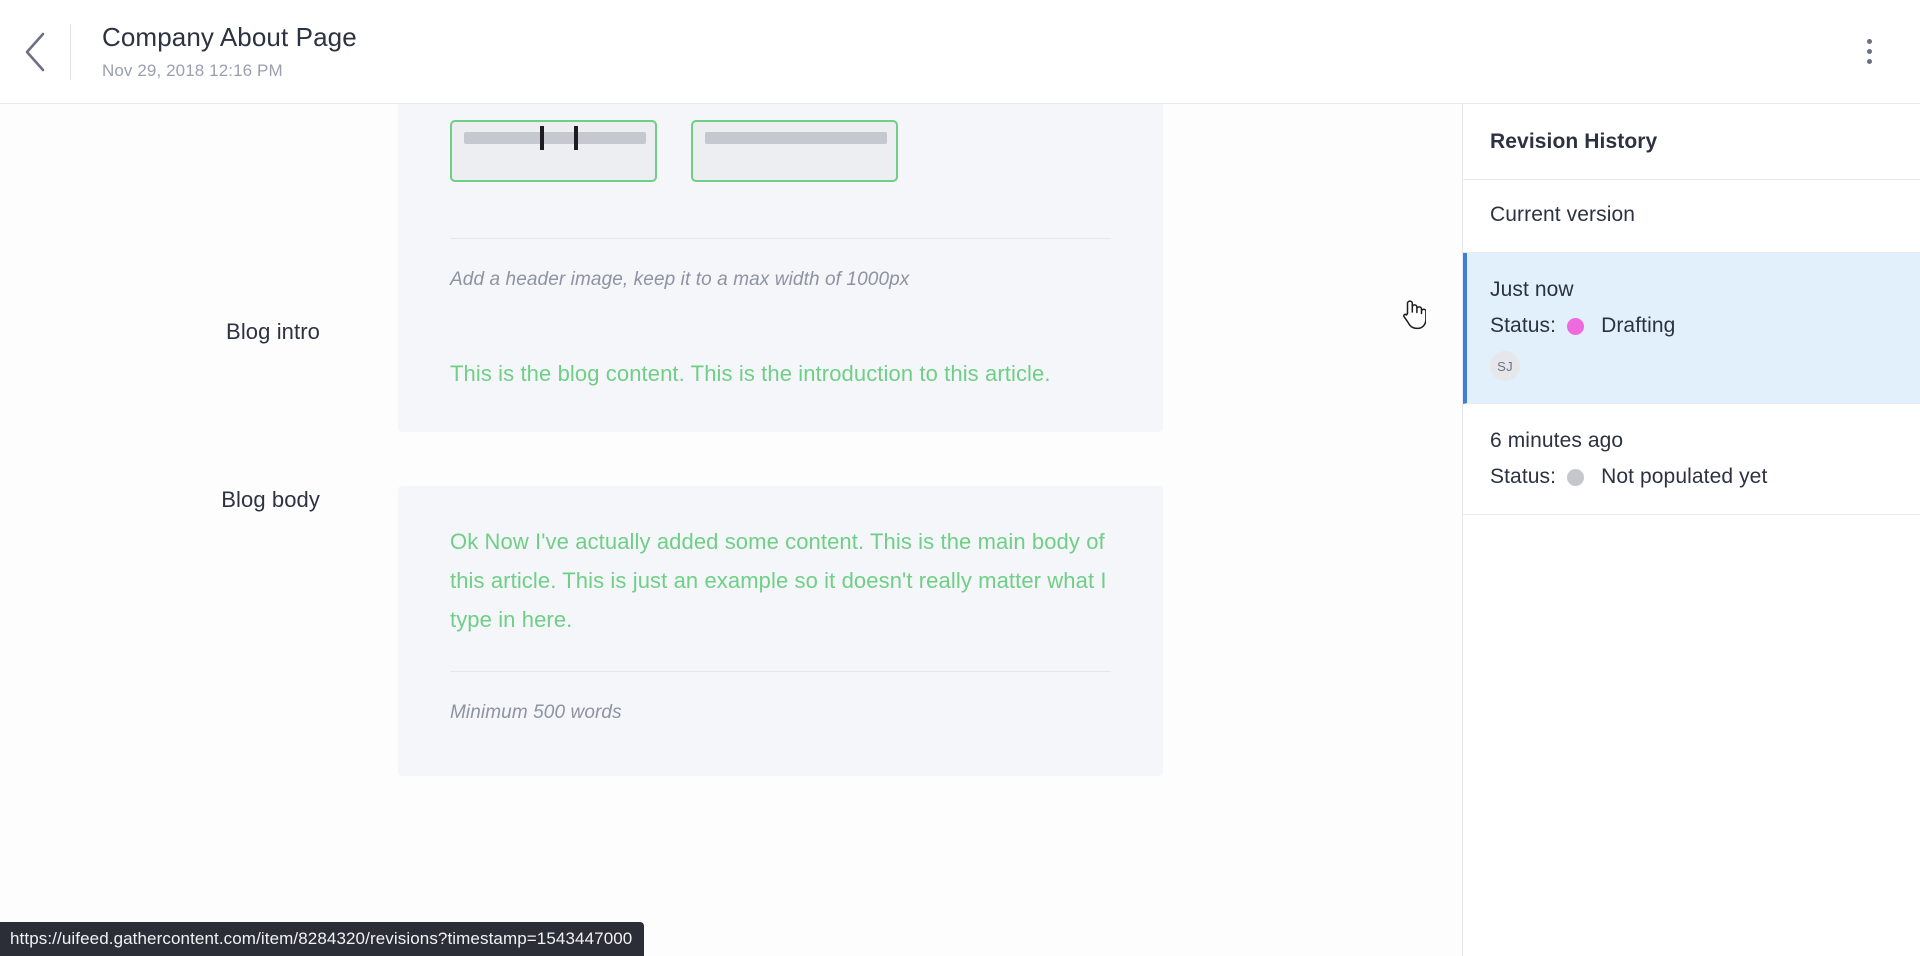 The height and width of the screenshot is (956, 1920). I want to click on header-divider, so click(70, 51).